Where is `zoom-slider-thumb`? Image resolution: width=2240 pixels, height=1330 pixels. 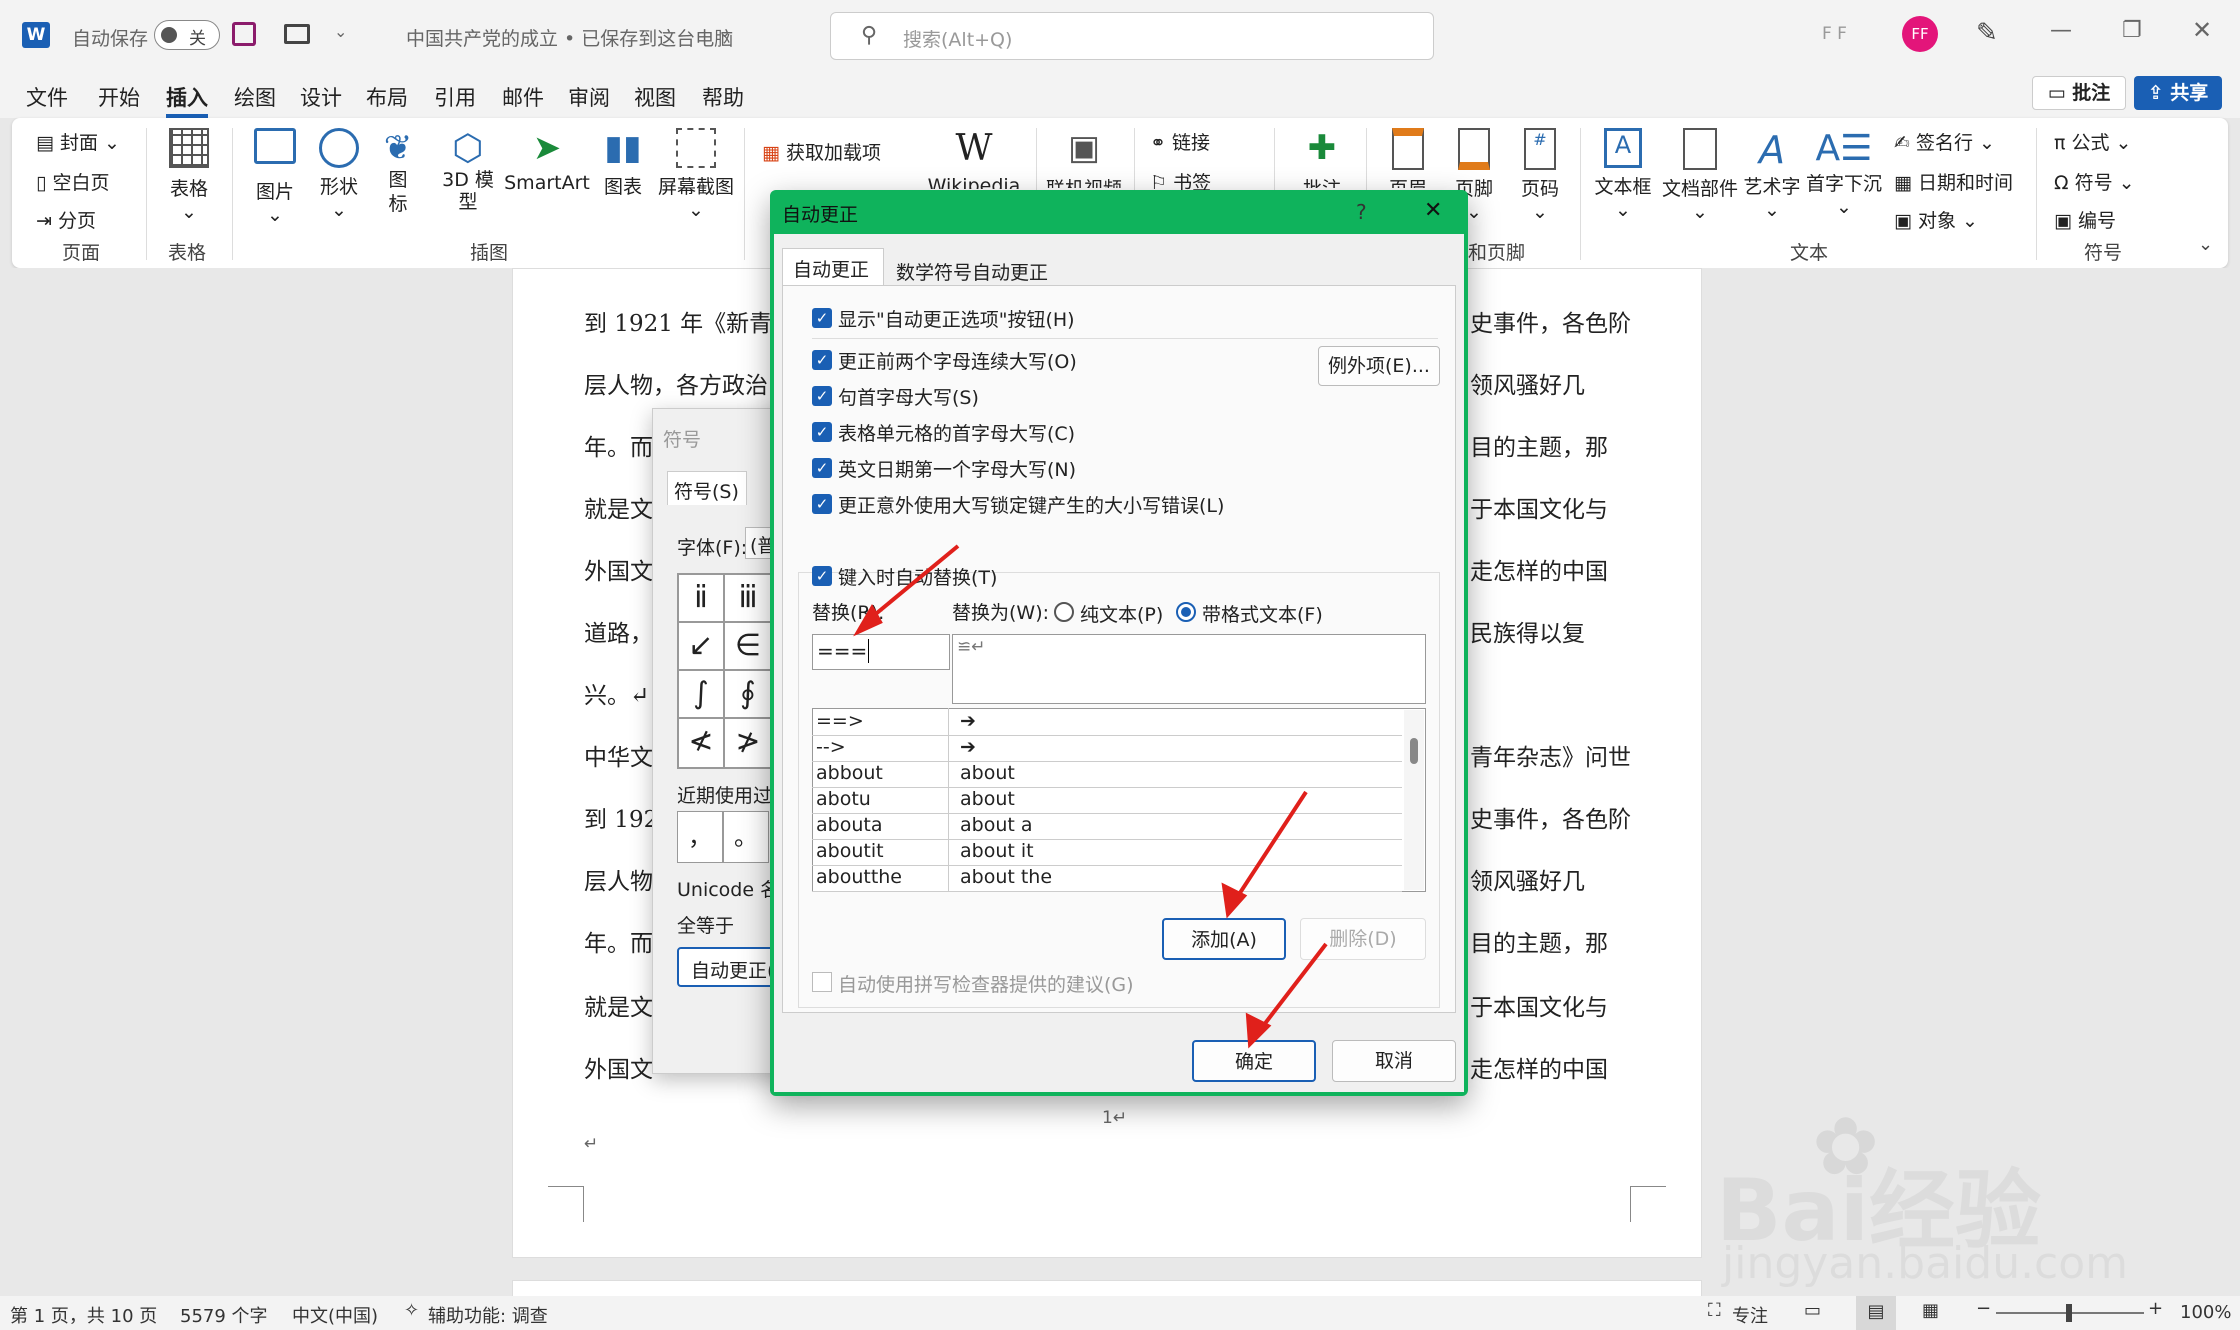
zoom-slider-thumb is located at coordinates (2069, 1313).